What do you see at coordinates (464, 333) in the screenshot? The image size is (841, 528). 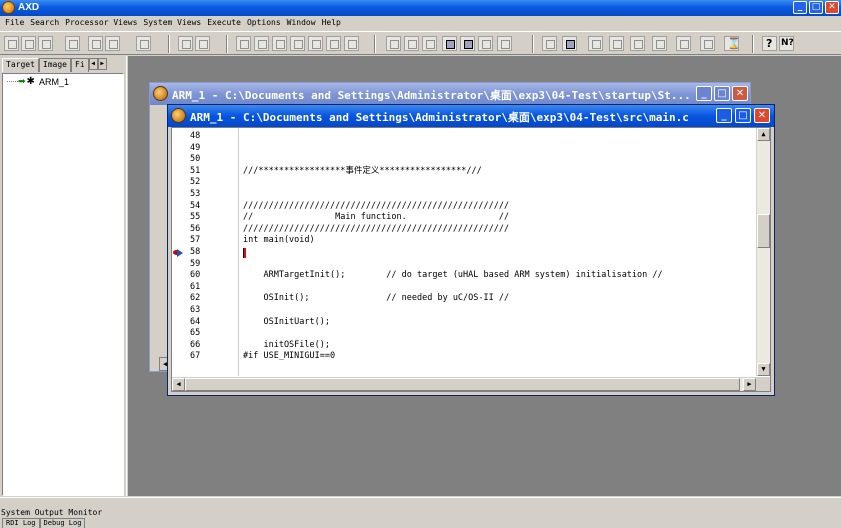 I see `source-line: 65` at bounding box center [464, 333].